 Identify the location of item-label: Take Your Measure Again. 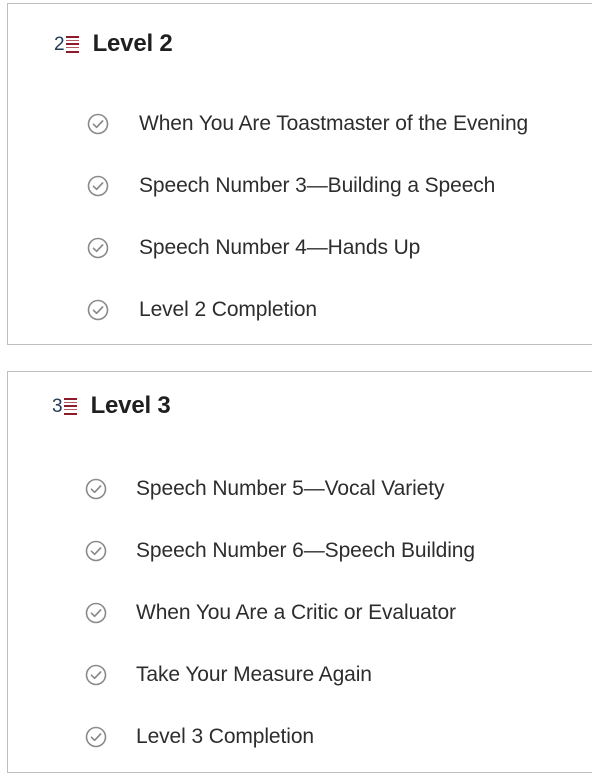
(254, 674).